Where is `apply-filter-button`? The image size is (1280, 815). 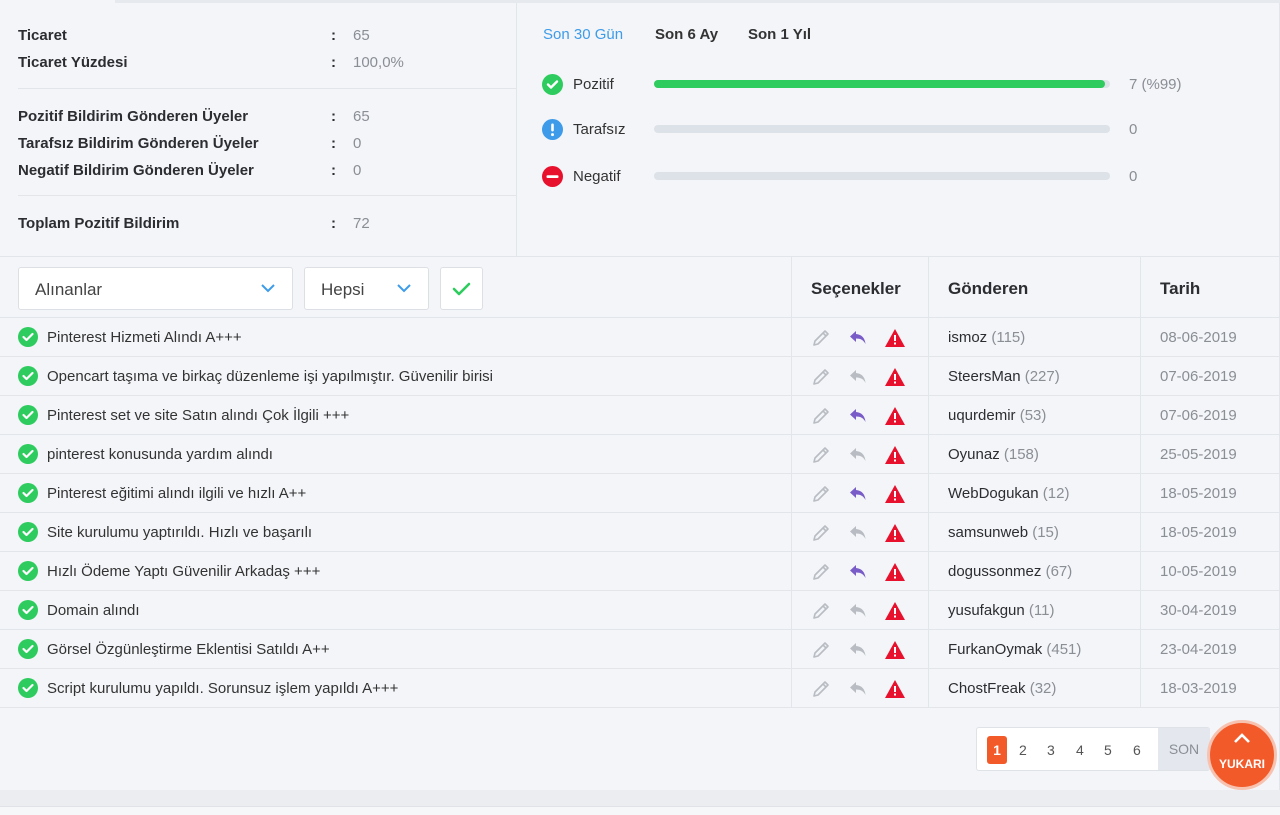 apply-filter-button is located at coordinates (461, 288).